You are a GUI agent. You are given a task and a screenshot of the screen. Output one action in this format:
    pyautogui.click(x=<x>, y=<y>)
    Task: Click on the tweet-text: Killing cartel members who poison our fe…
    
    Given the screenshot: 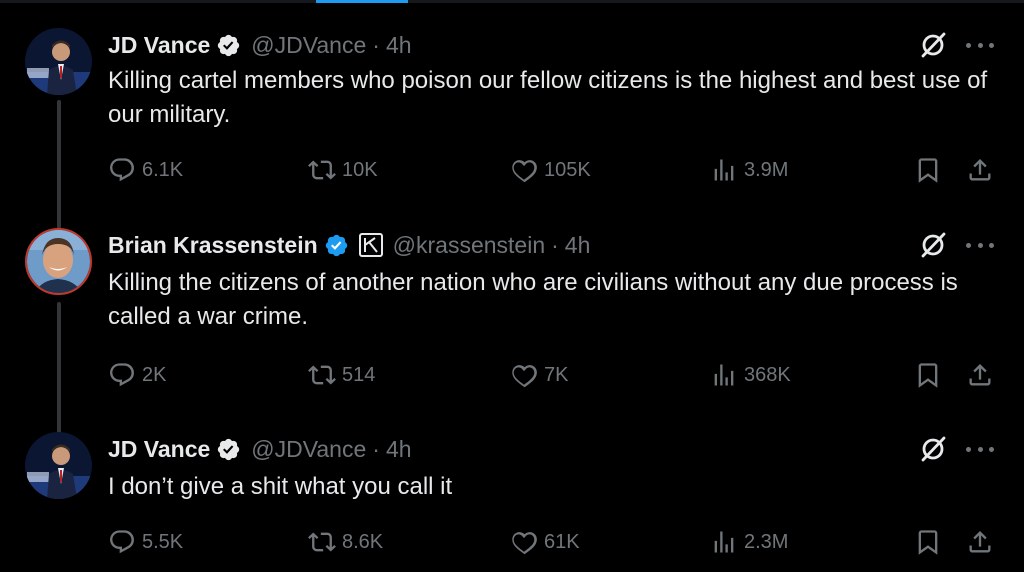 What is the action you would take?
    pyautogui.click(x=548, y=97)
    